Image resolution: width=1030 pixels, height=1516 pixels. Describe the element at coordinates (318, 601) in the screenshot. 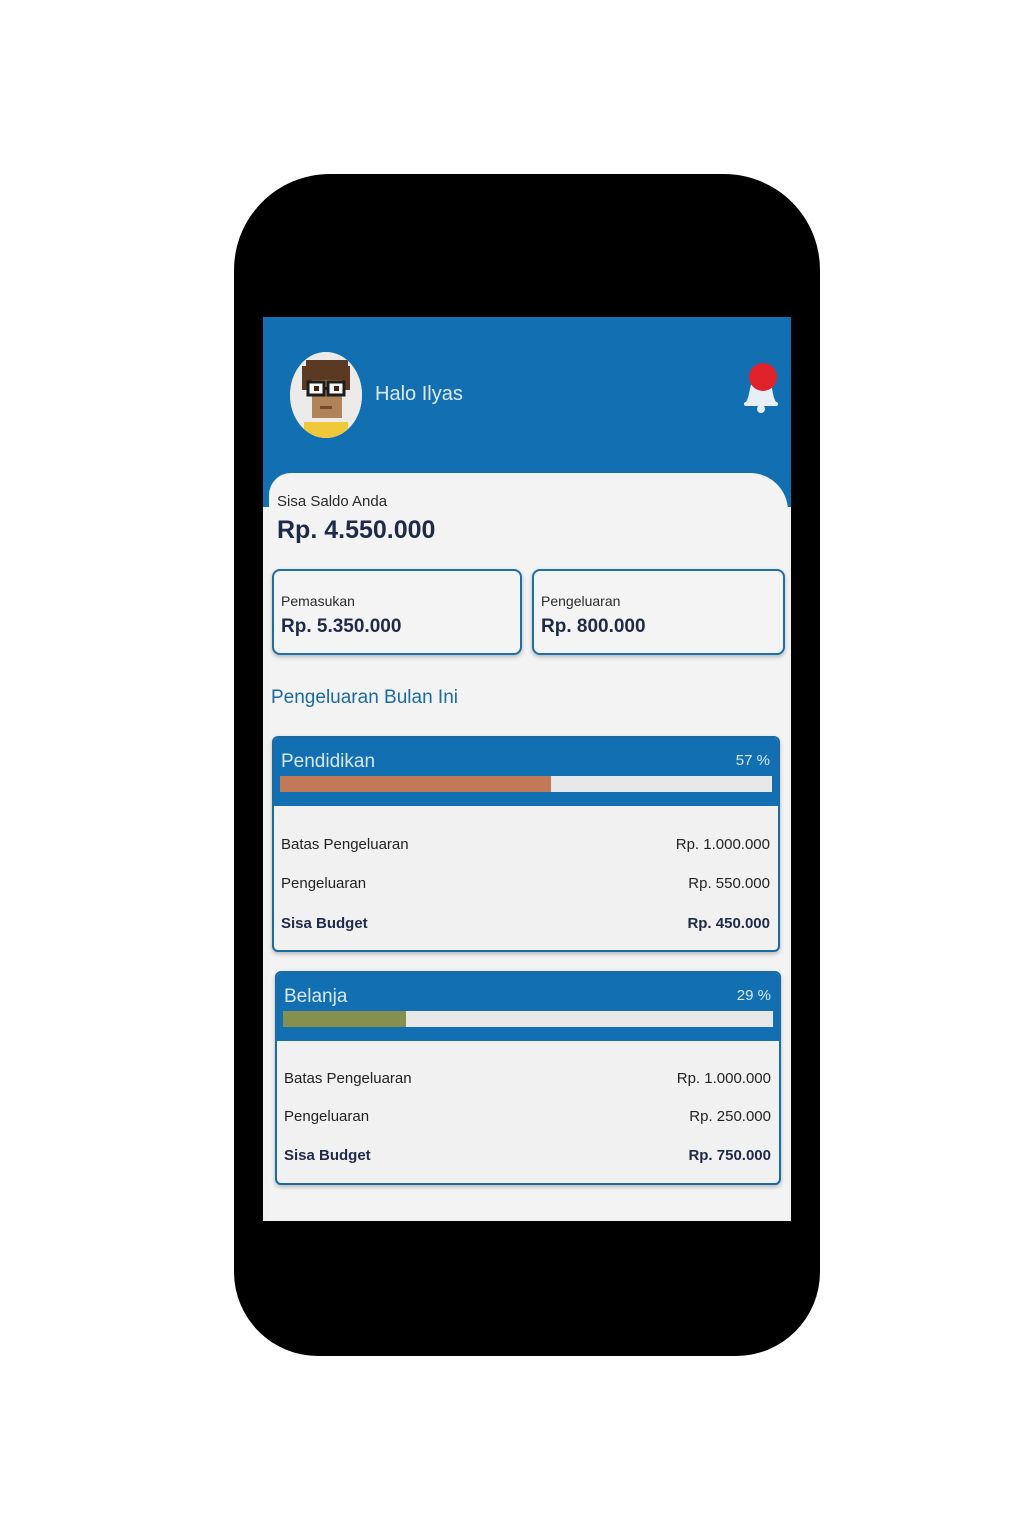

I see `income-label: Pemasukan` at that location.